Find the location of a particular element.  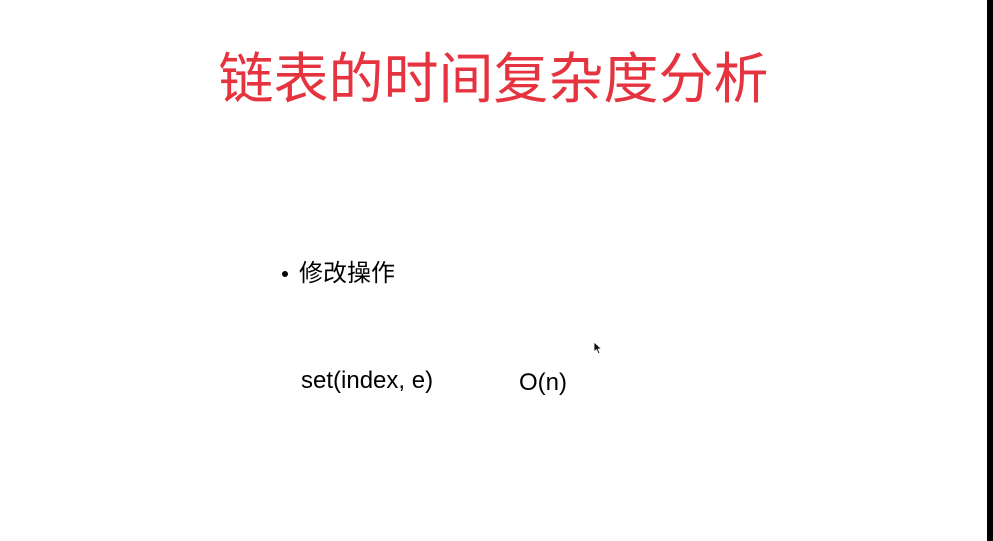

bullet-item: 修改操作 is located at coordinates (338, 273).